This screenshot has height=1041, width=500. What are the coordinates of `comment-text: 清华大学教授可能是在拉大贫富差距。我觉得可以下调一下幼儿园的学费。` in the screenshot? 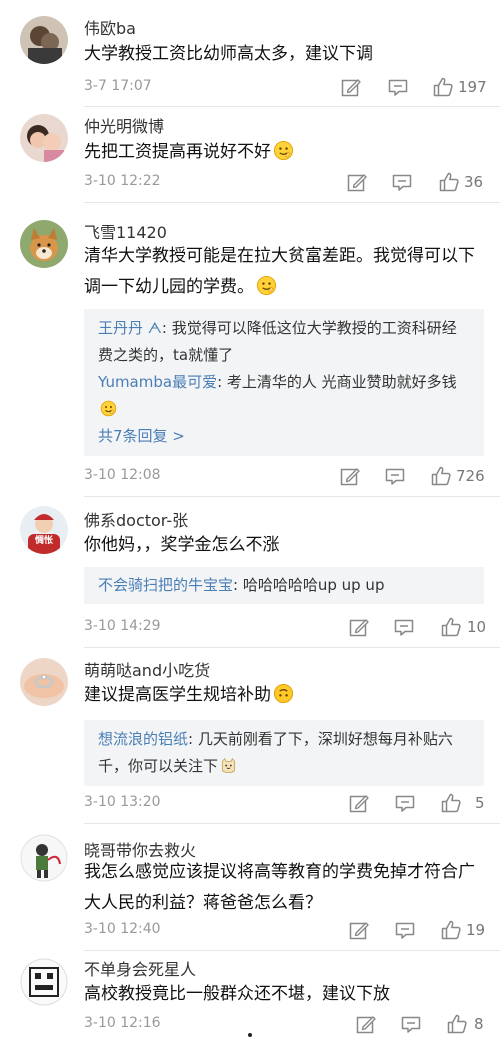 It's located at (283, 272).